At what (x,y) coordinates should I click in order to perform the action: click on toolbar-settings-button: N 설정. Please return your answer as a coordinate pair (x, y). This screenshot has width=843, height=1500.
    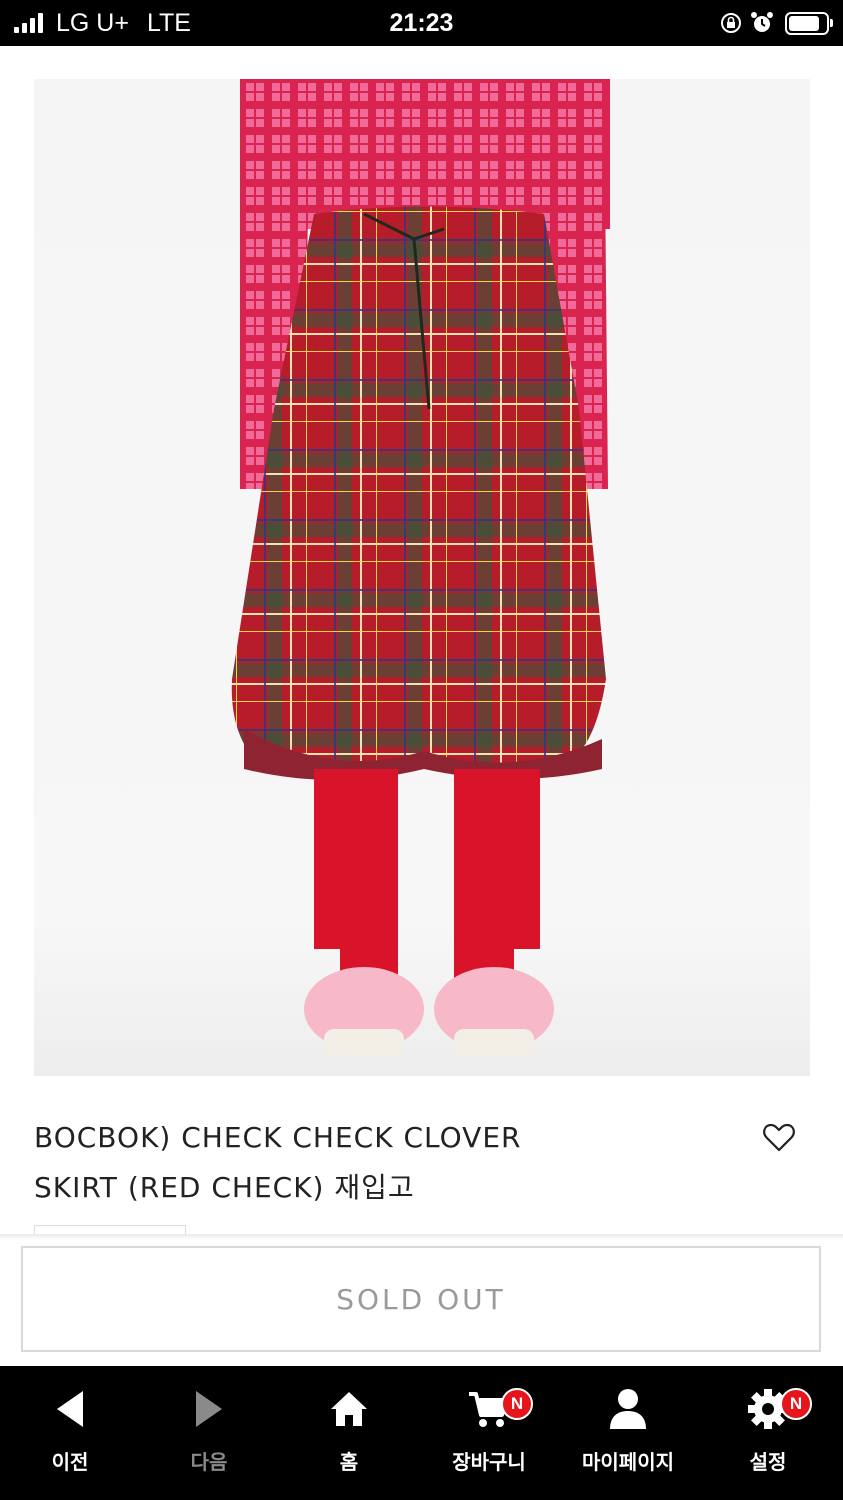
    Looking at the image, I should click on (768, 1433).